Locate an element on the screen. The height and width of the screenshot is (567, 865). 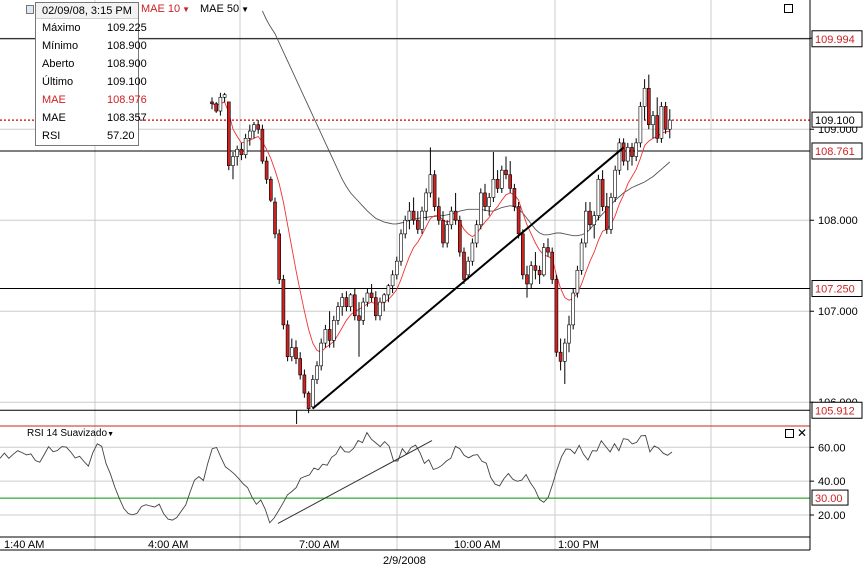
data-window-row: Último 109.100 is located at coordinates (91, 82).